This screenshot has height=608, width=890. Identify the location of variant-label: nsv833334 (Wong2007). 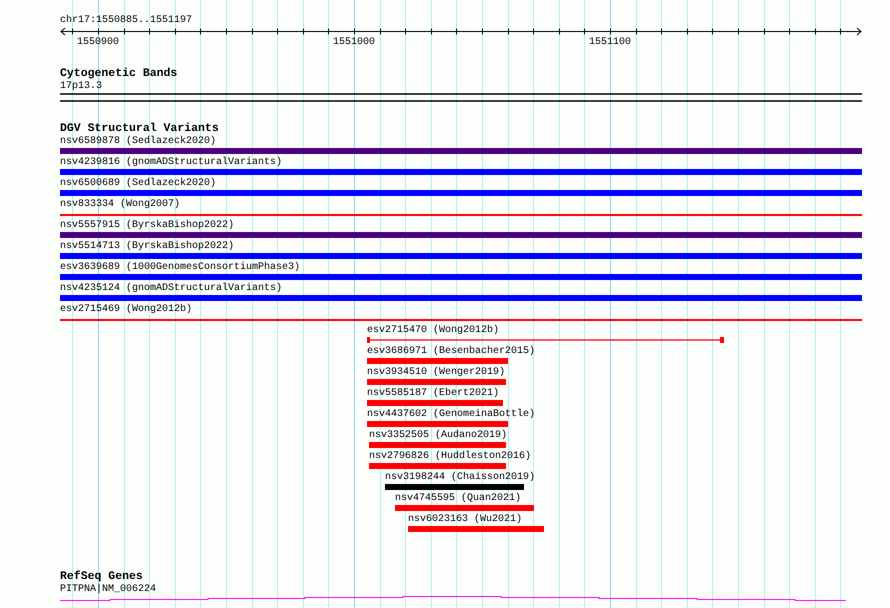
(120, 205).